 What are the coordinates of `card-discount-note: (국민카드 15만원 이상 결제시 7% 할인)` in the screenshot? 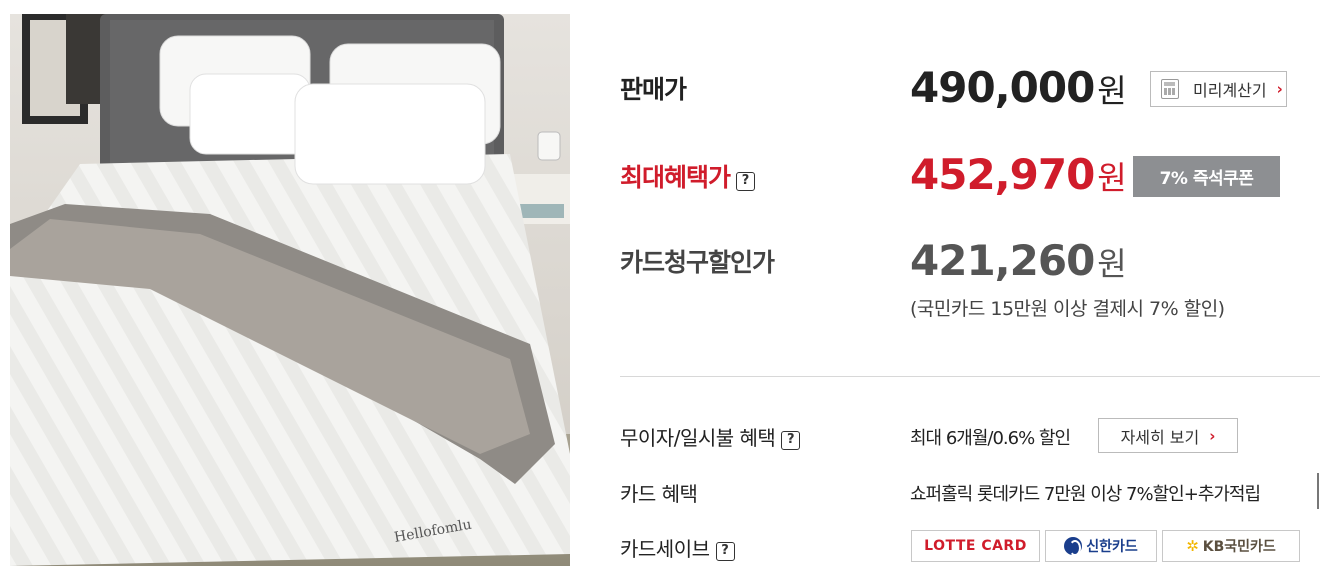 It's located at (1067, 309).